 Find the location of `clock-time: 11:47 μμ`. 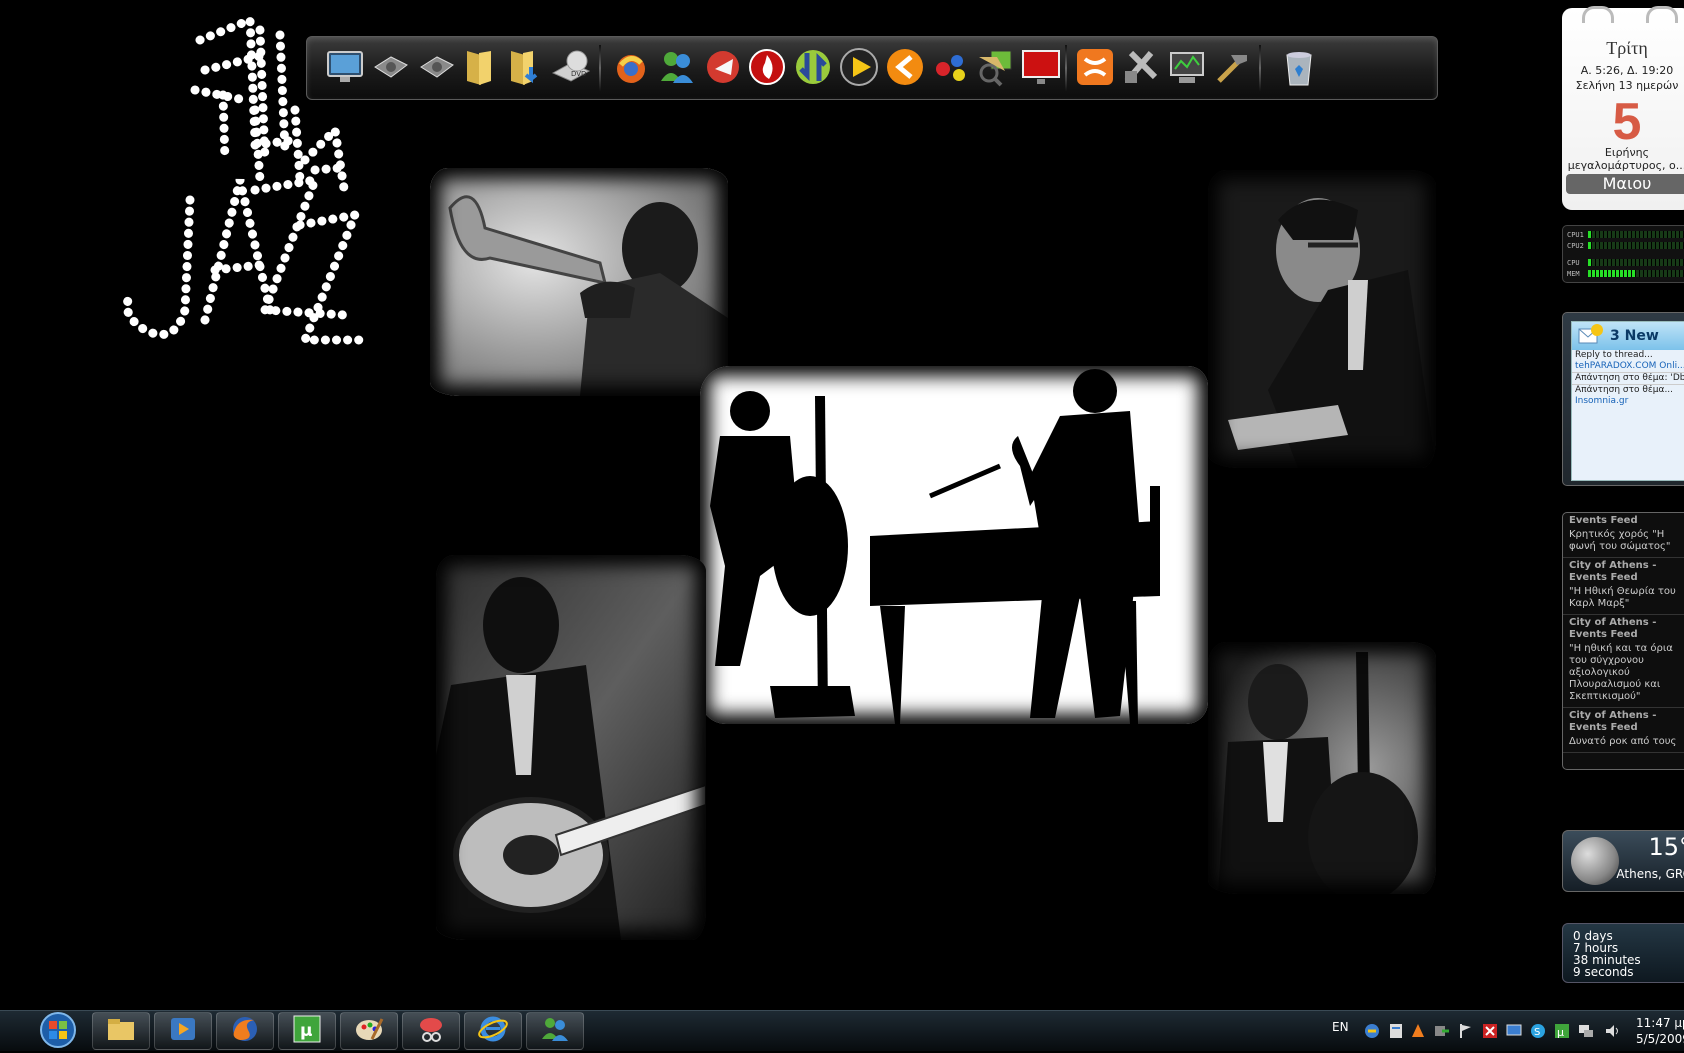

clock-time: 11:47 μμ is located at coordinates (1660, 1023).